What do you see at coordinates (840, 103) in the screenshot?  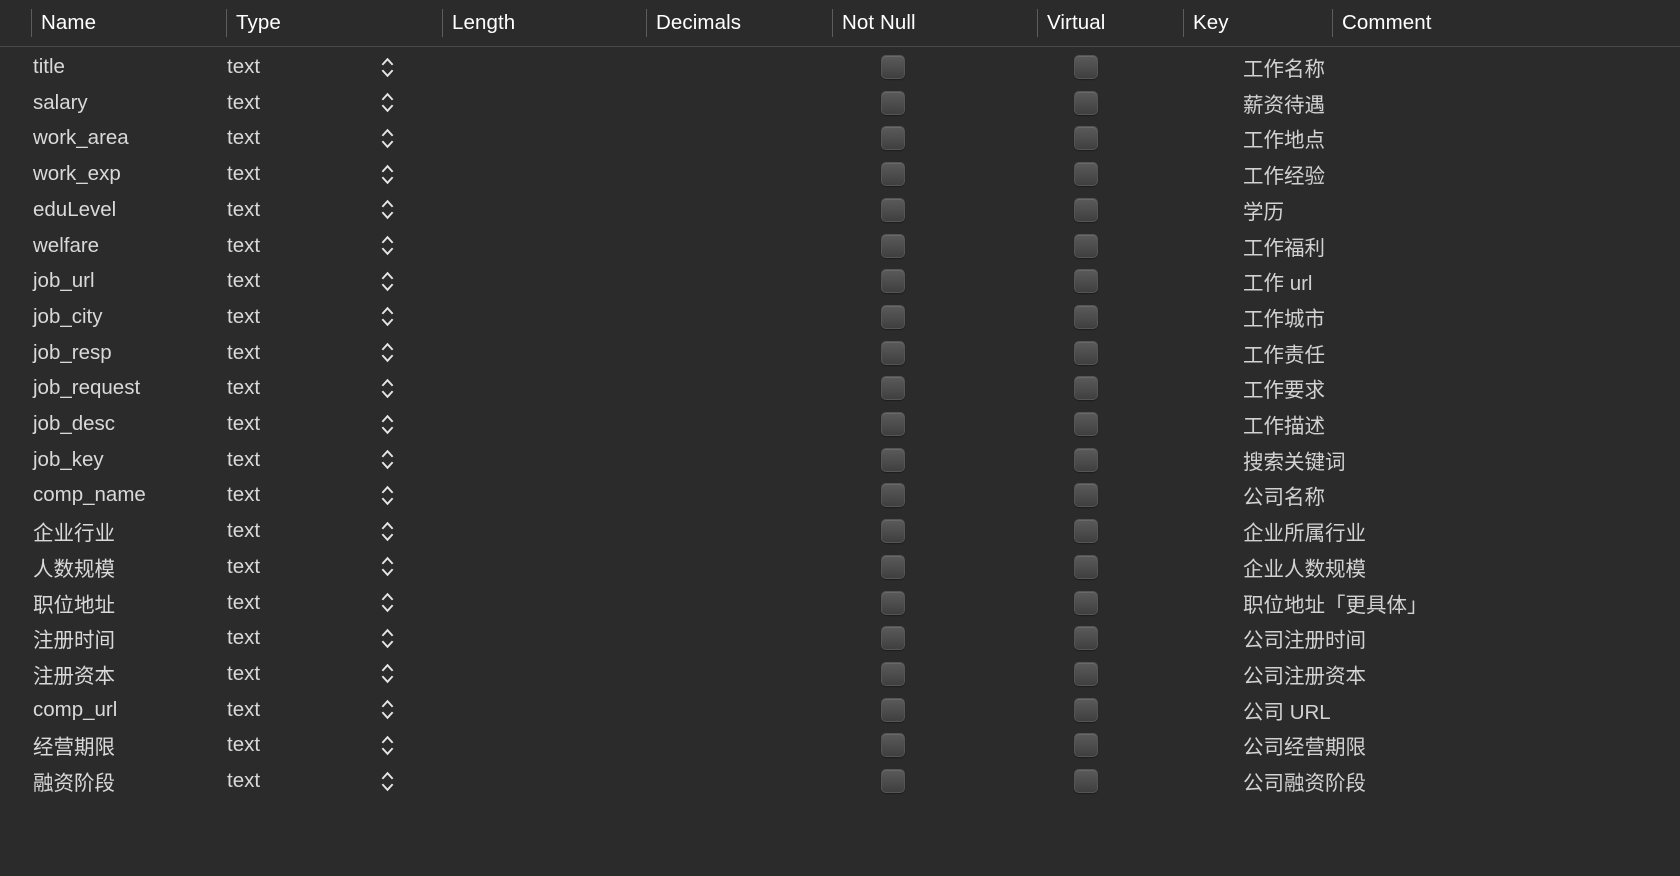 I see `table-row: salary text 薪资待遇` at bounding box center [840, 103].